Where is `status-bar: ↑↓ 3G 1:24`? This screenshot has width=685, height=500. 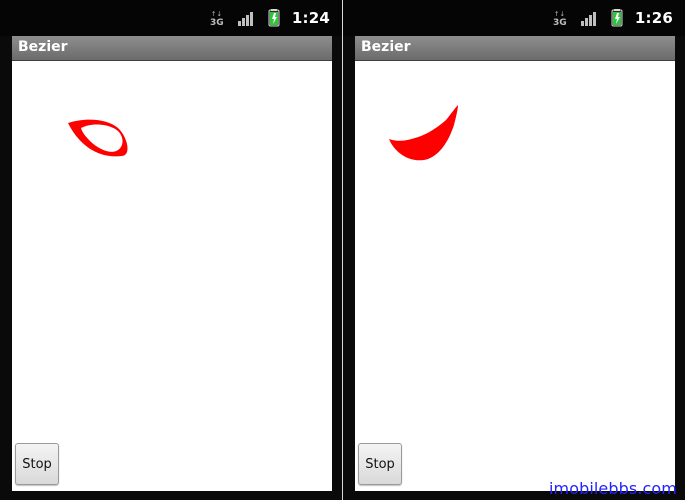 status-bar: ↑↓ 3G 1:24 is located at coordinates (171, 18).